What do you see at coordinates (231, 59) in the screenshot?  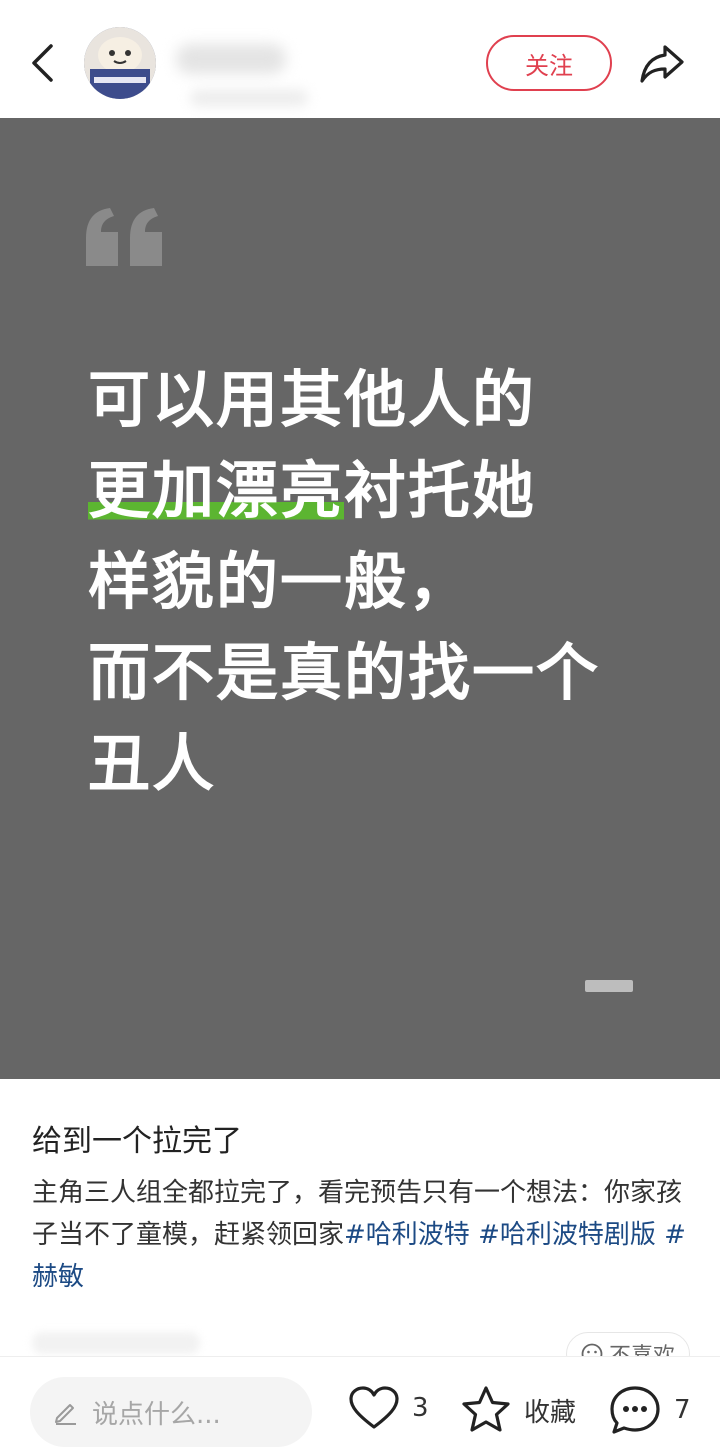 I see `username-blurred` at bounding box center [231, 59].